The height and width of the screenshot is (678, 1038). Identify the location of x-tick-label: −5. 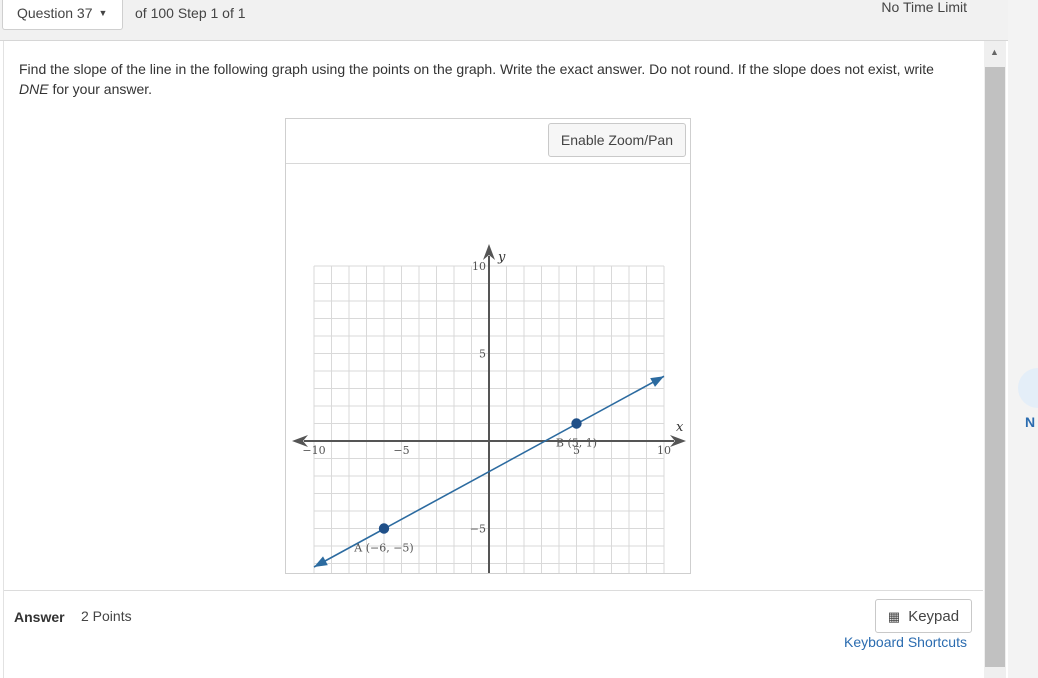
(401, 450).